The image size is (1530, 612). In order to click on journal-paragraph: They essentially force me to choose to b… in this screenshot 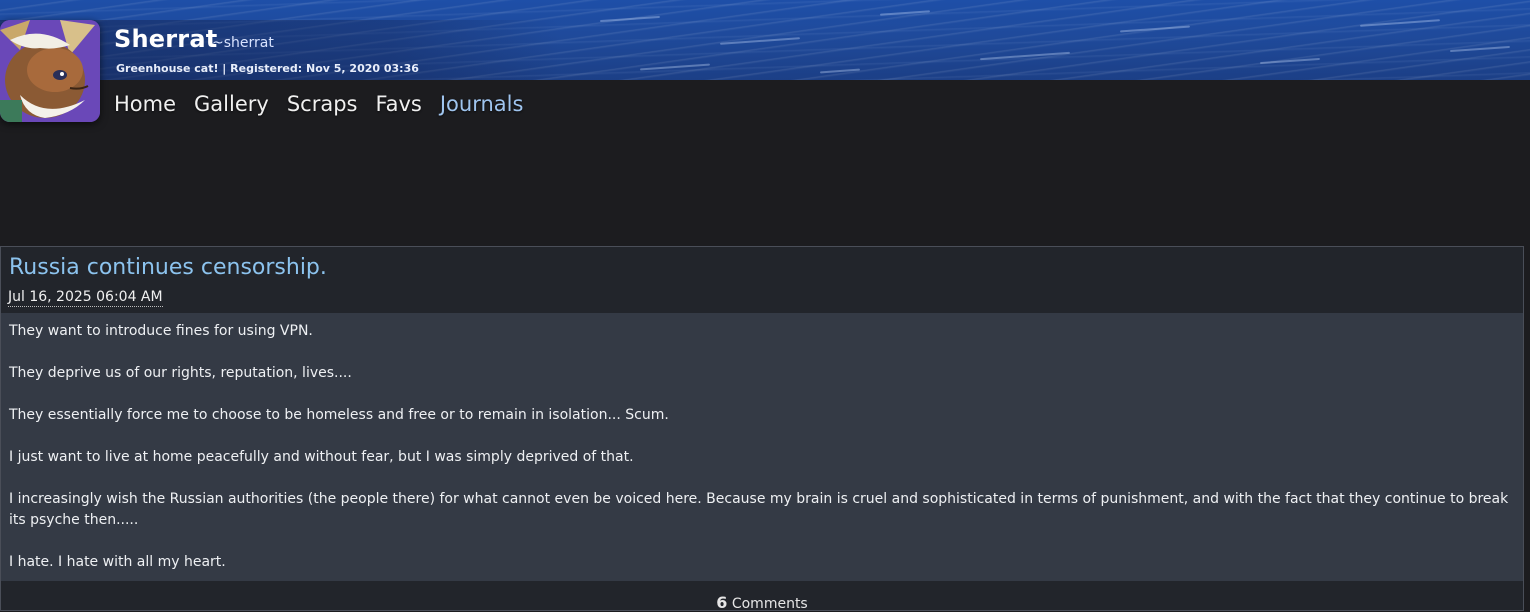, I will do `click(339, 415)`.